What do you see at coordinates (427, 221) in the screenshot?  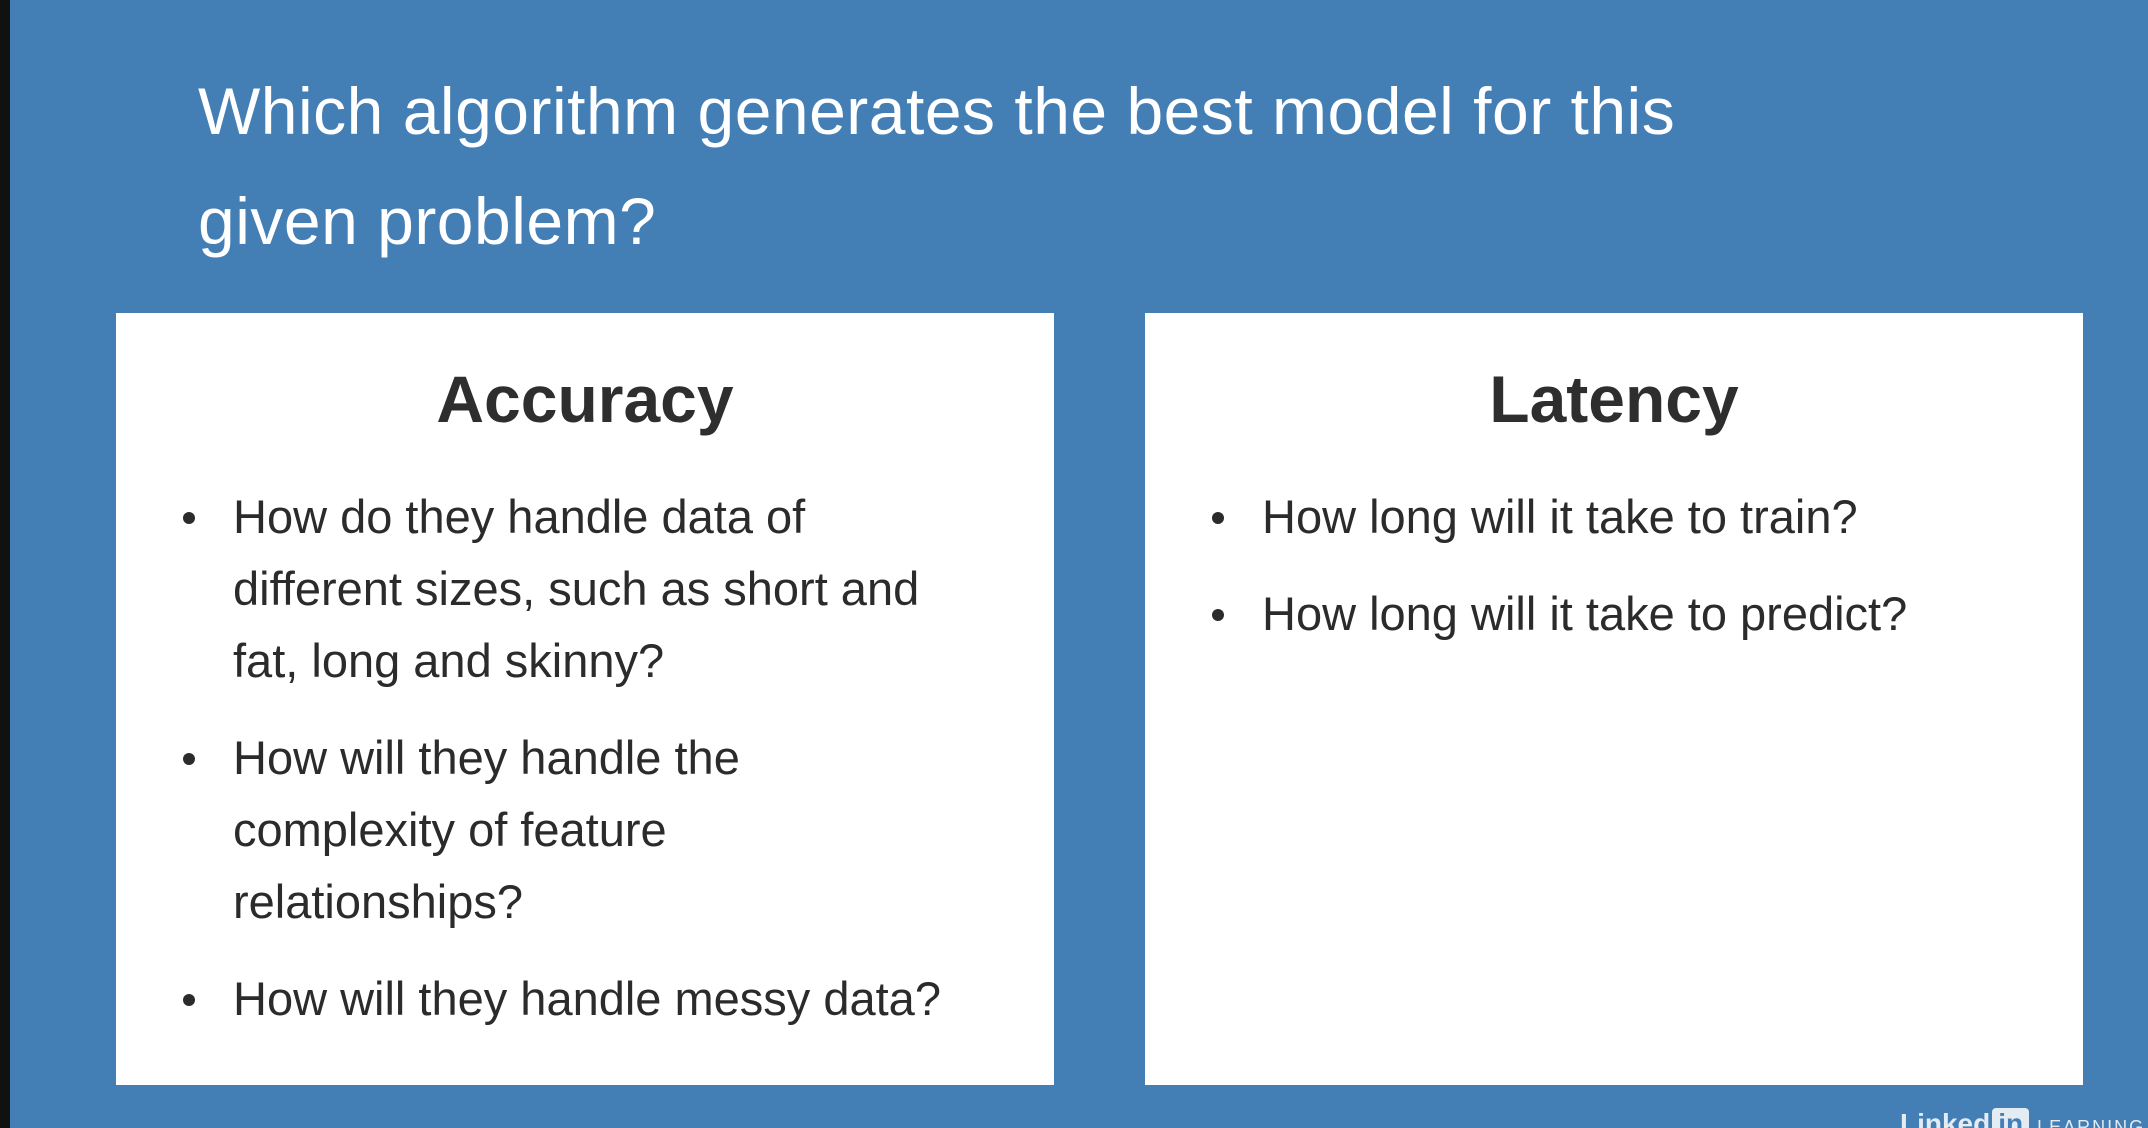 I see `title-line-2: given problem?` at bounding box center [427, 221].